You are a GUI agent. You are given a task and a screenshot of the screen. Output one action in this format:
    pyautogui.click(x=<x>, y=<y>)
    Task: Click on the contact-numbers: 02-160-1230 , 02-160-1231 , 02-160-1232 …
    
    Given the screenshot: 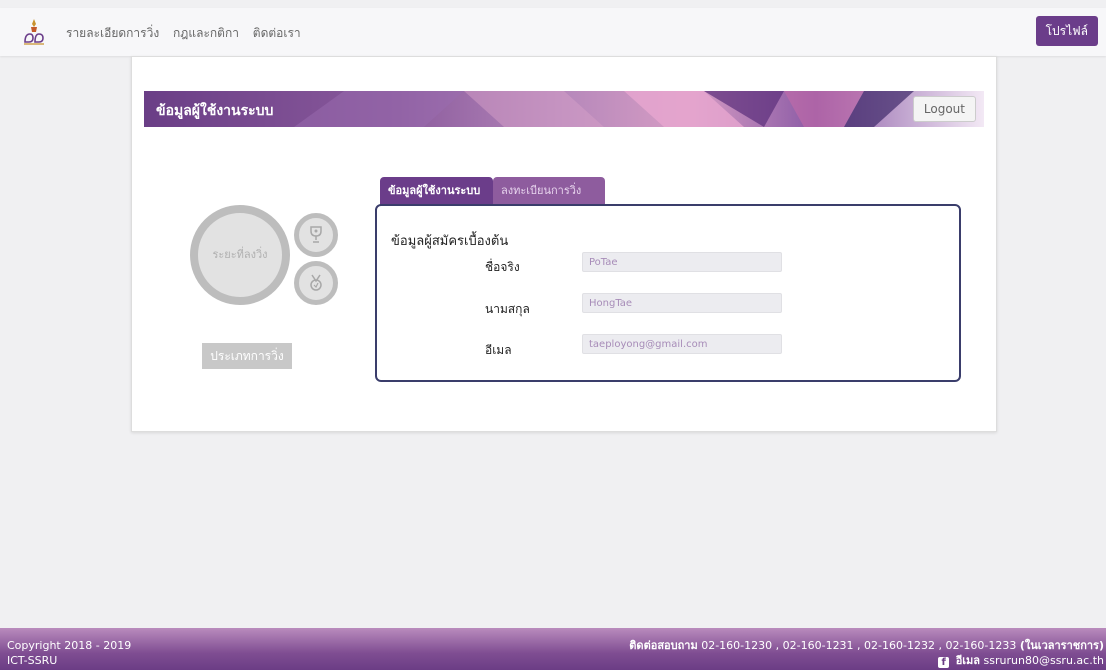 What is the action you would take?
    pyautogui.click(x=859, y=645)
    